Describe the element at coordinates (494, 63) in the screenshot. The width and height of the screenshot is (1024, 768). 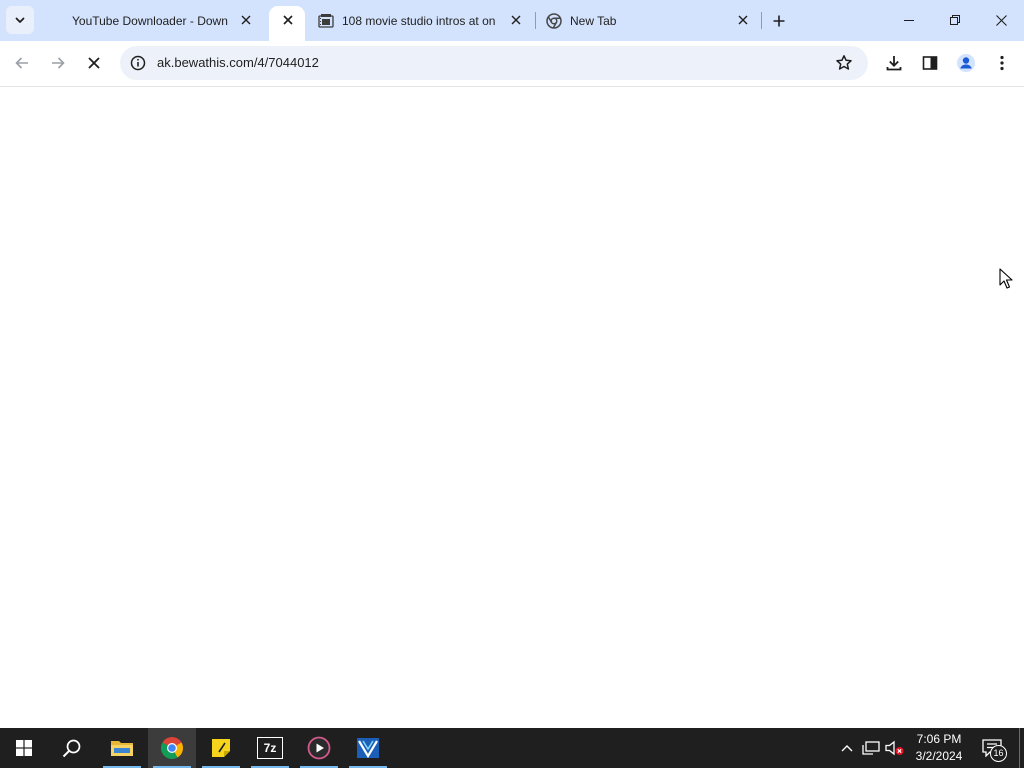
I see `address-bar: ak.bewathis.com/4/7044012` at that location.